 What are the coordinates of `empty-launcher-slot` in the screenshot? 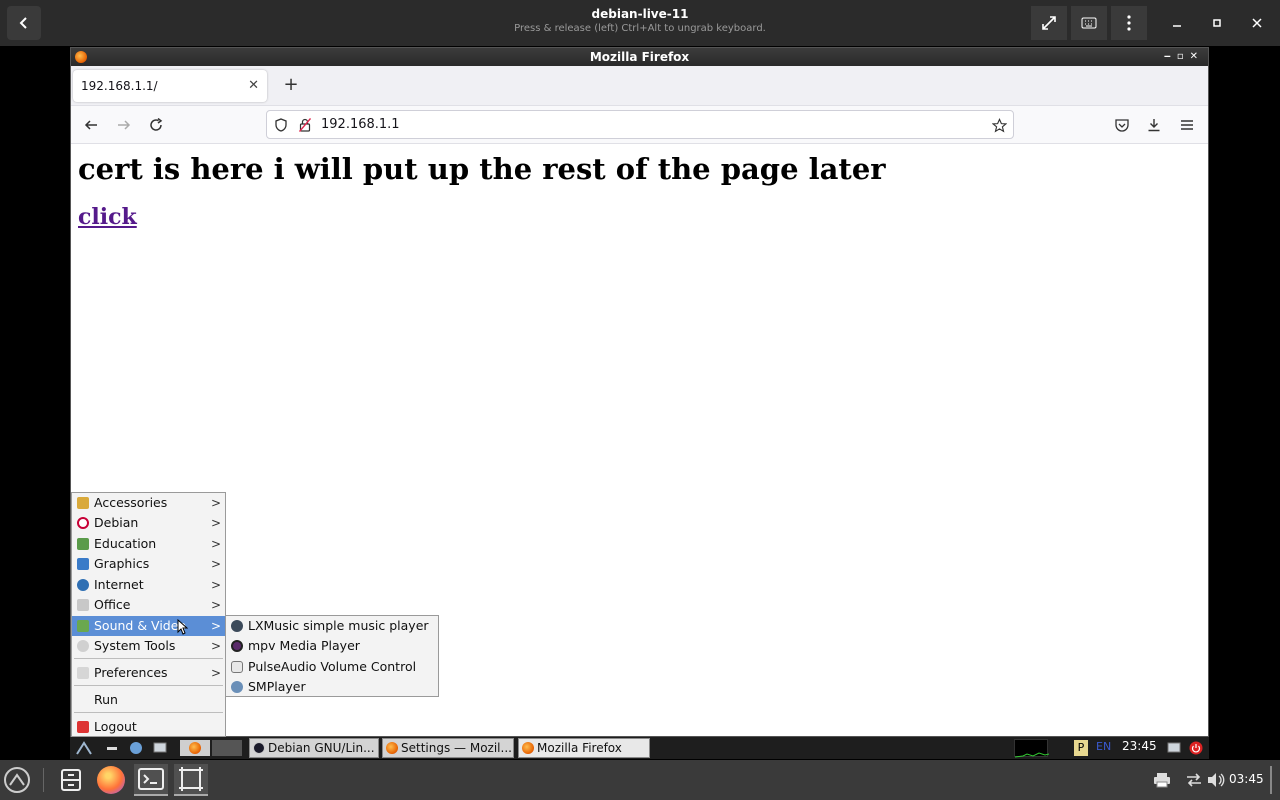 It's located at (227, 748).